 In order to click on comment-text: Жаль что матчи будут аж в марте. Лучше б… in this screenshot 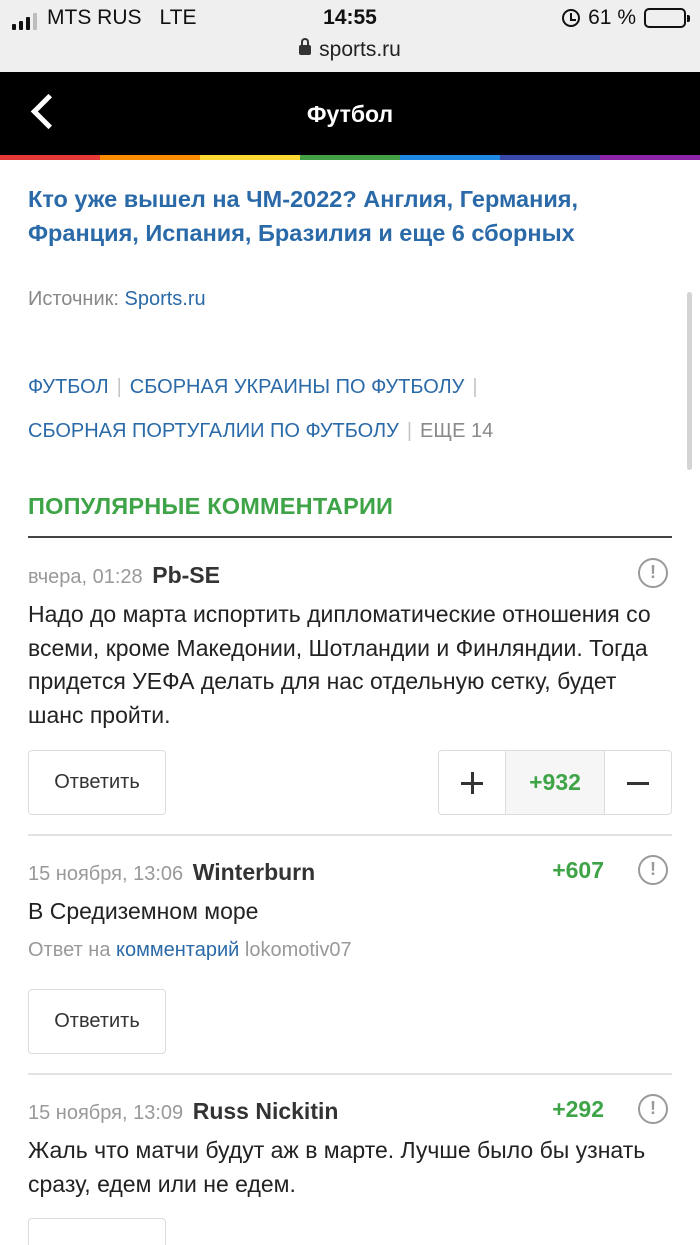, I will do `click(337, 1167)`.